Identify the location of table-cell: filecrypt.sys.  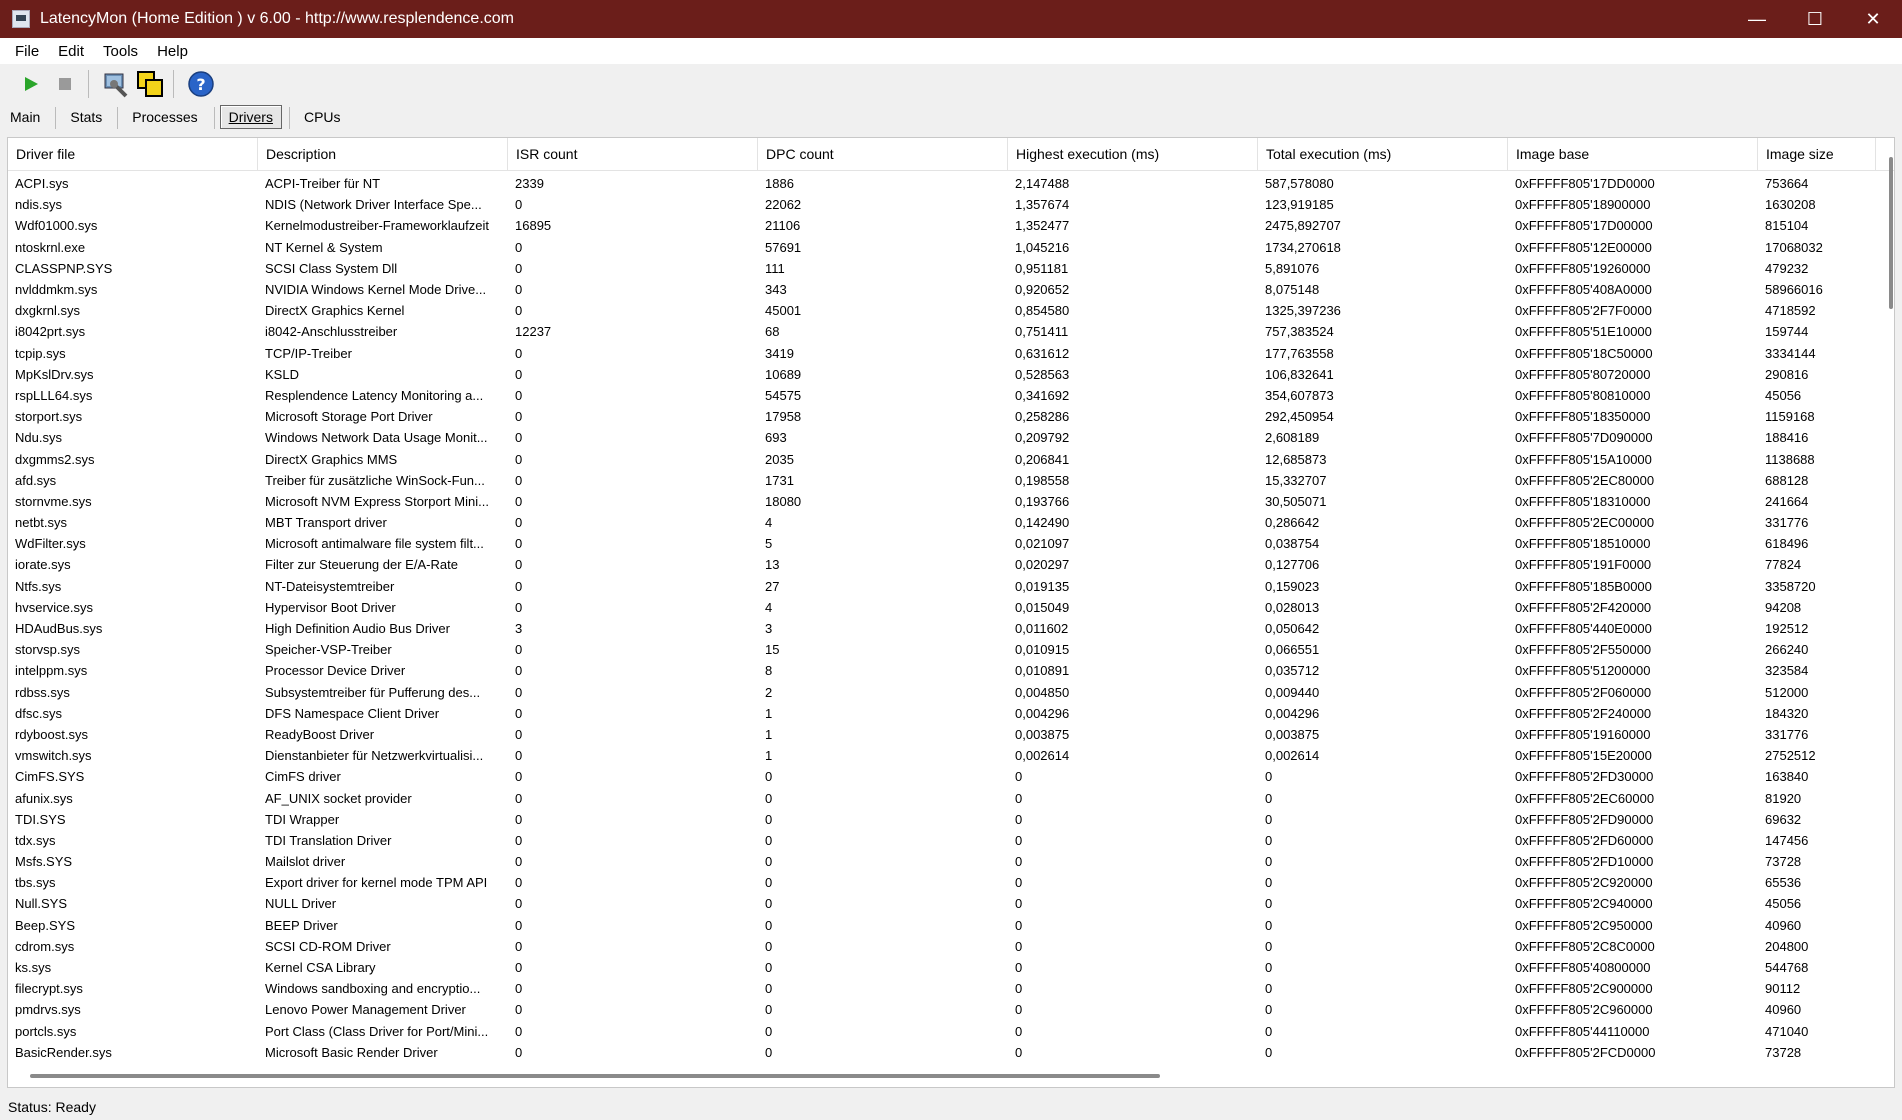
(49, 989).